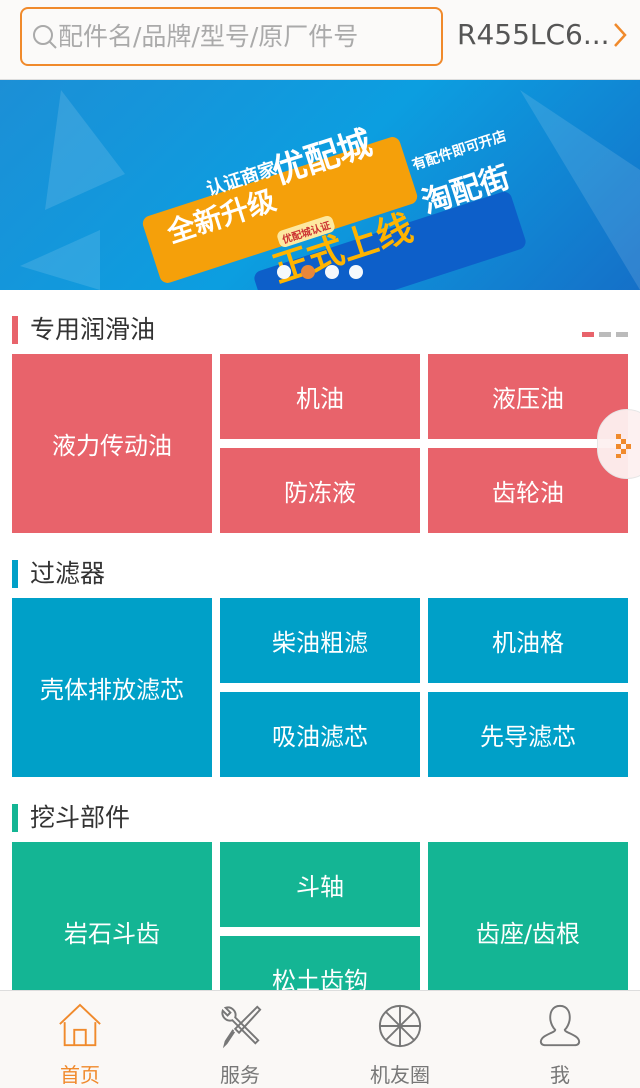  I want to click on tile: 机油格, so click(528, 640).